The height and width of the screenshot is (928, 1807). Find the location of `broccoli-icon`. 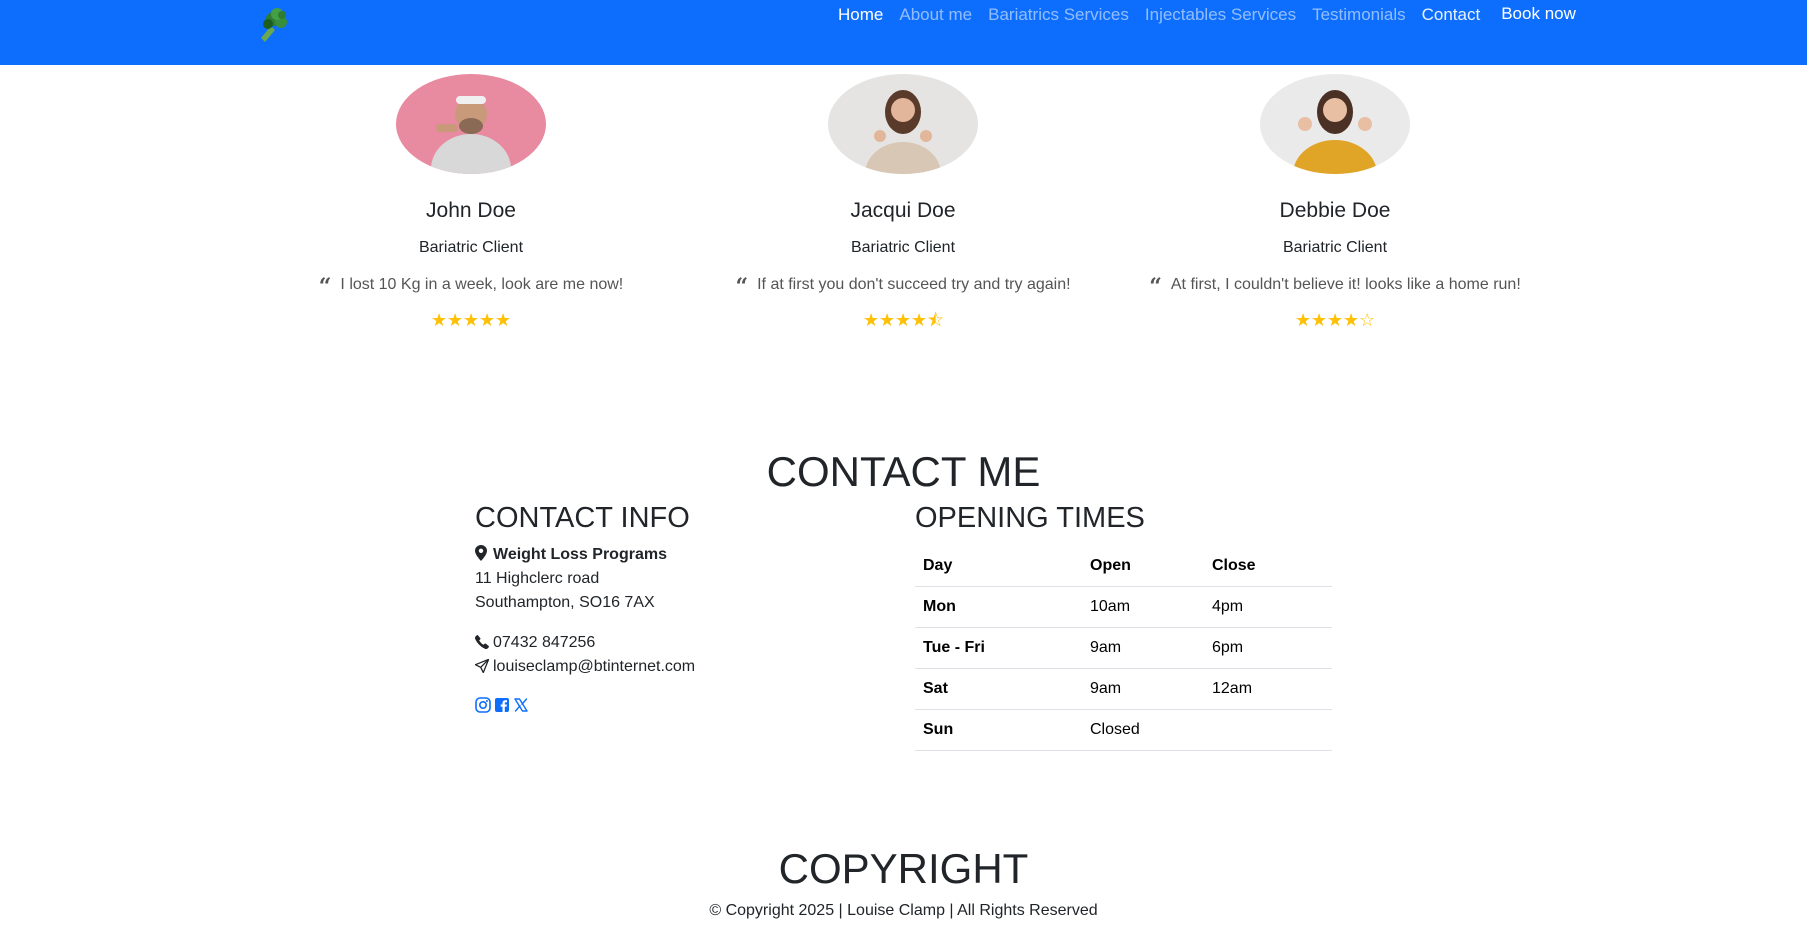

broccoli-icon is located at coordinates (273, 26).